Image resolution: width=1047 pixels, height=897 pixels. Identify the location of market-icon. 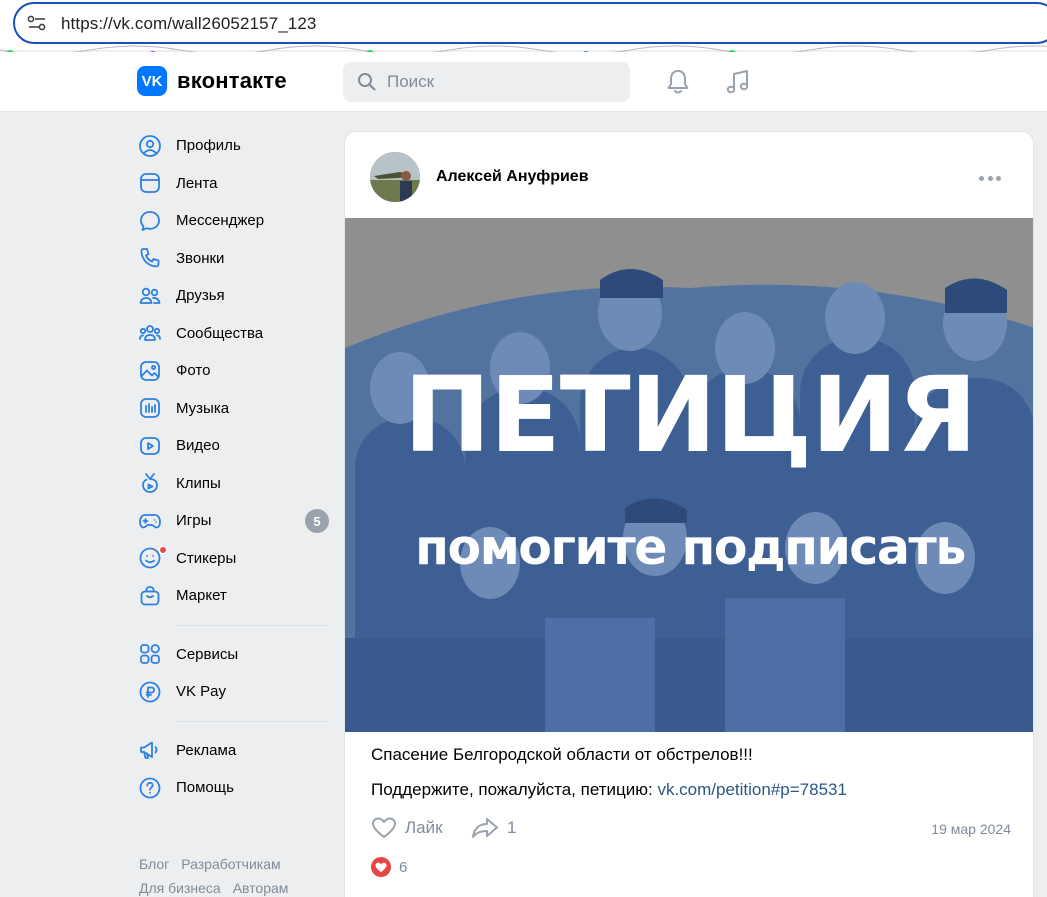
(150, 596).